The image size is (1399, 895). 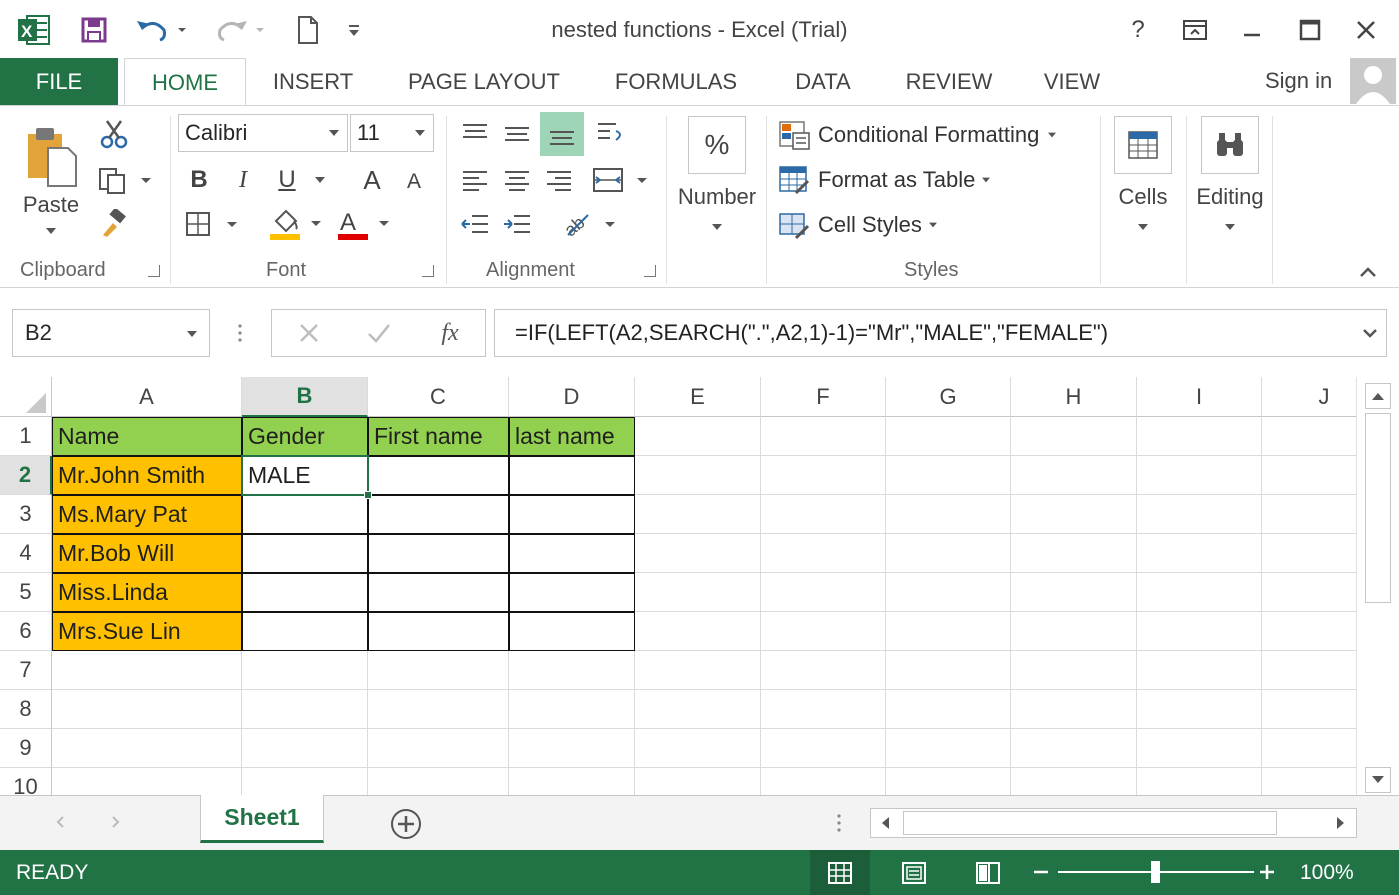 I want to click on column-header-h: H, so click(x=1074, y=397).